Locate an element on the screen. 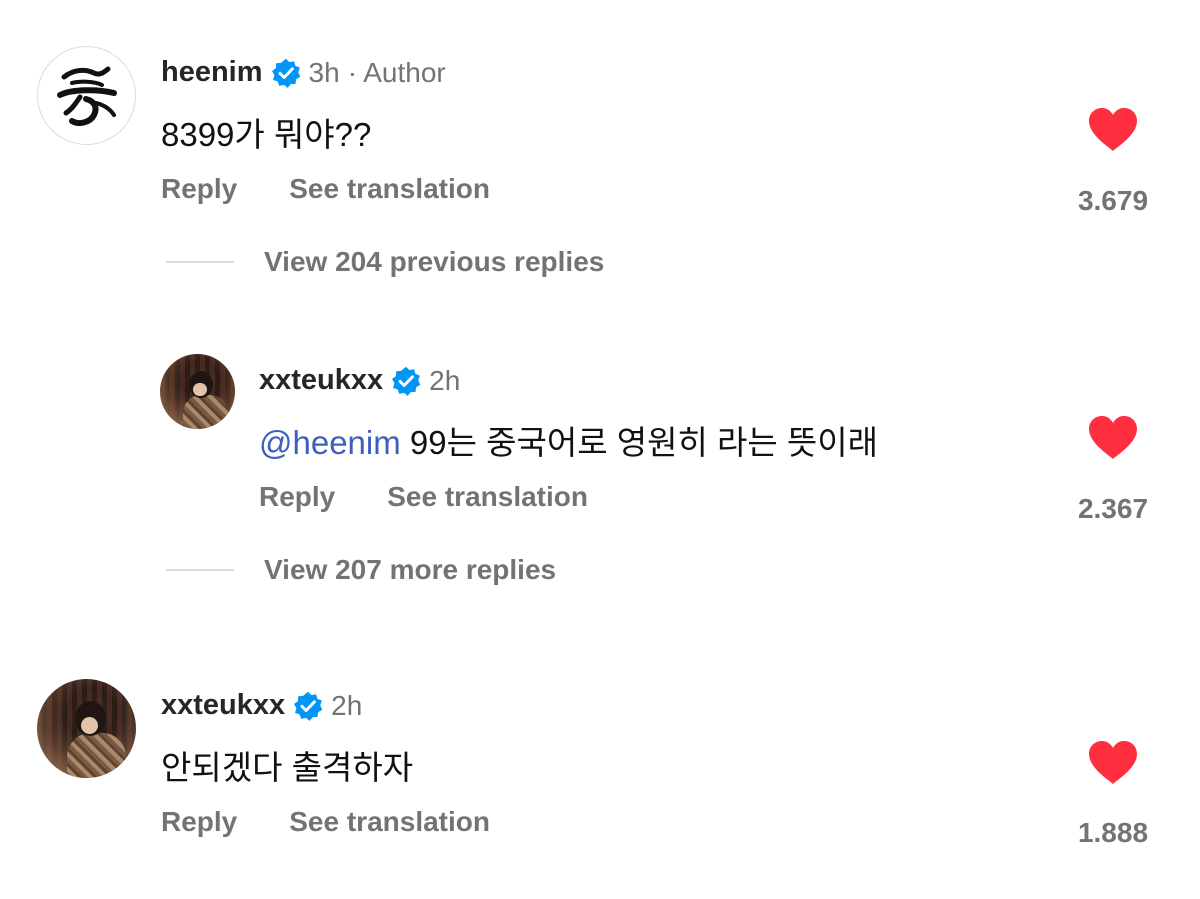  view-more-replies-button: View 207 more replies is located at coordinates (361, 570).